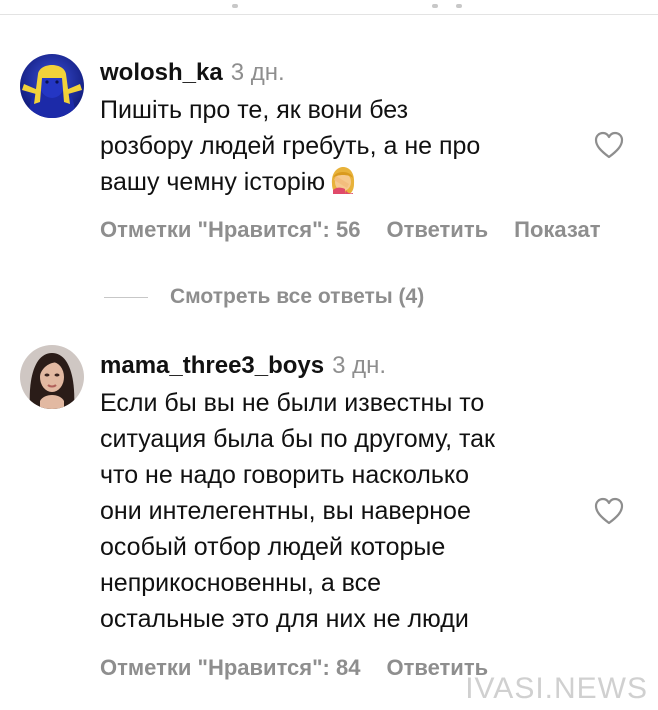 The height and width of the screenshot is (710, 658). I want to click on view-replies-label: Смотреть все ответы (4), so click(297, 297).